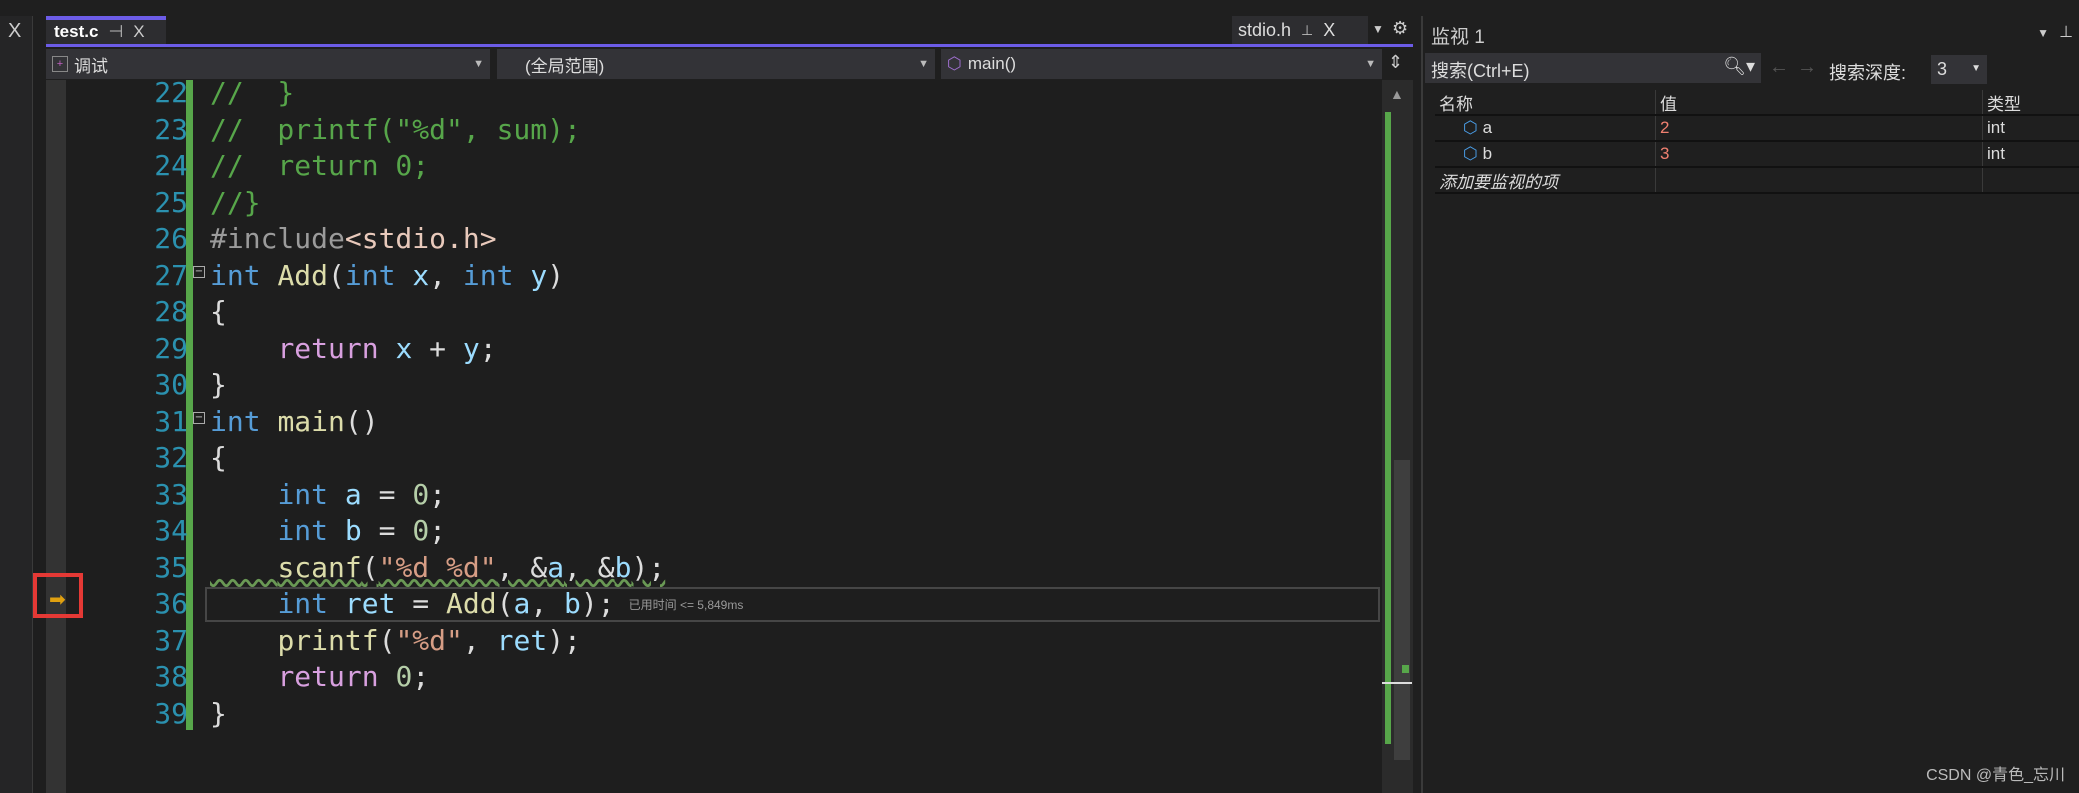  What do you see at coordinates (1739, 66) in the screenshot?
I see `search-icon: 🔍︎▾` at bounding box center [1739, 66].